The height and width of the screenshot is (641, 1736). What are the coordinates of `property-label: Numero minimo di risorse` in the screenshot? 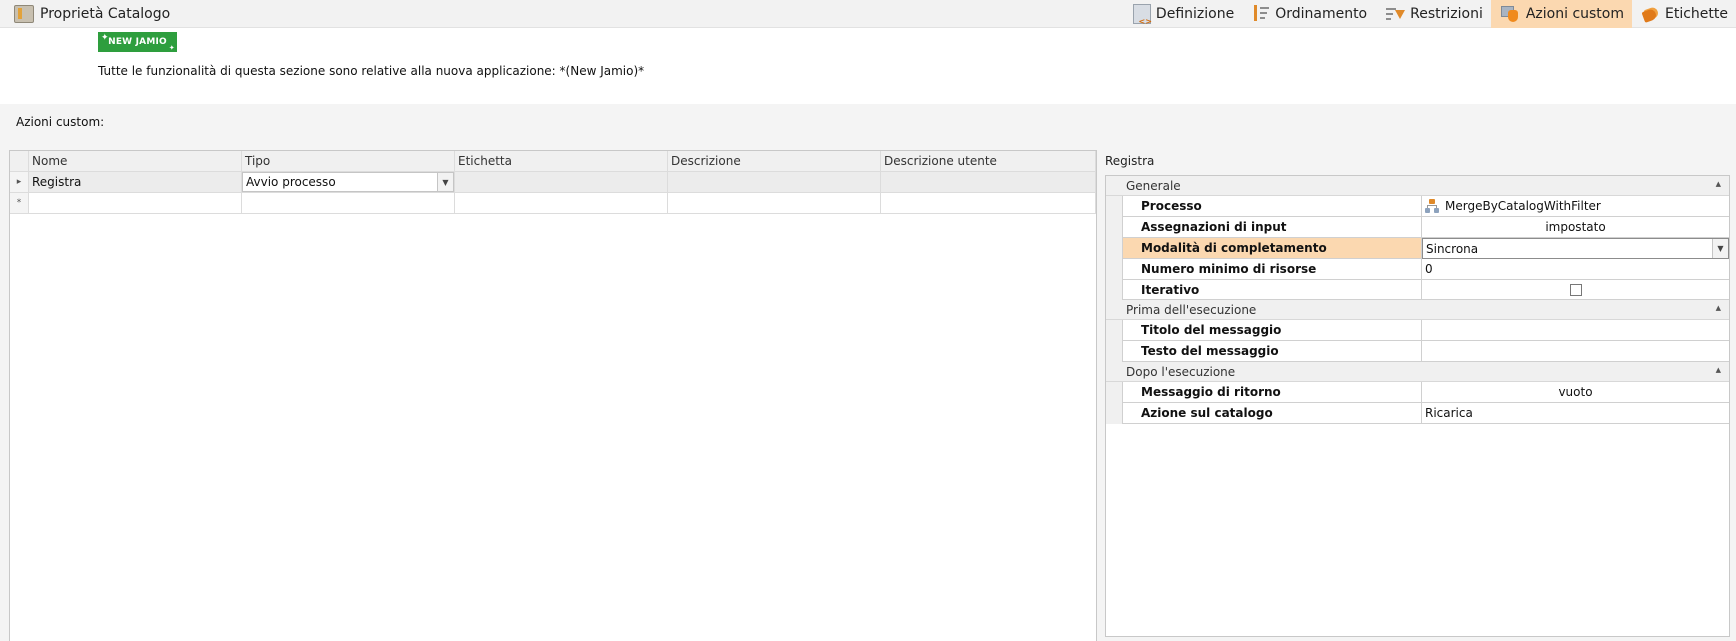 It's located at (1272, 269).